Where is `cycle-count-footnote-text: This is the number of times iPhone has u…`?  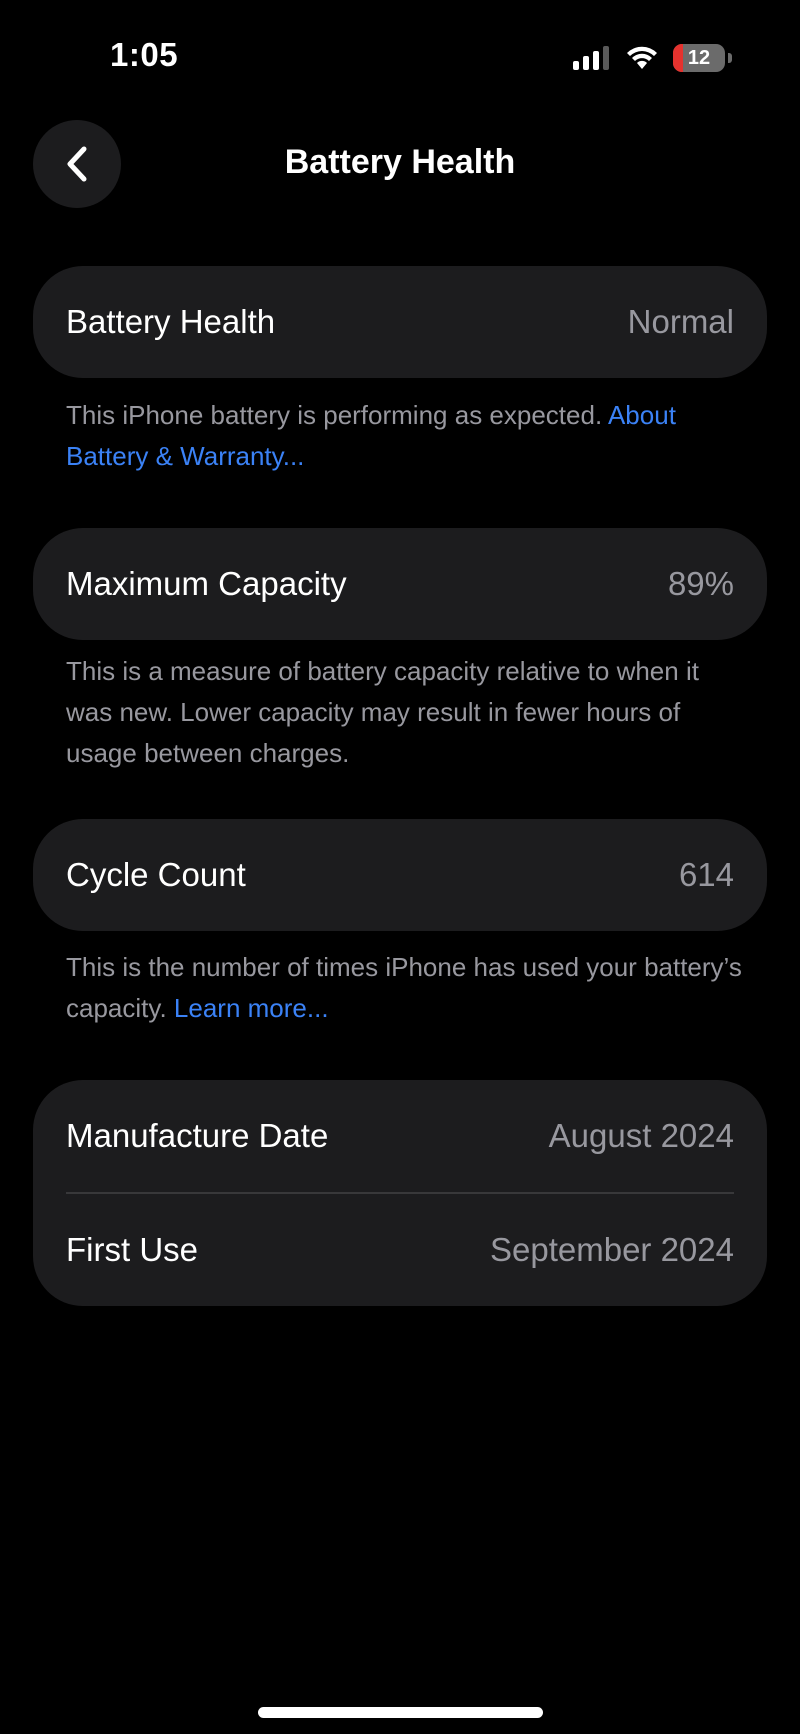
cycle-count-footnote-text: This is the number of times iPhone has u… is located at coordinates (404, 987).